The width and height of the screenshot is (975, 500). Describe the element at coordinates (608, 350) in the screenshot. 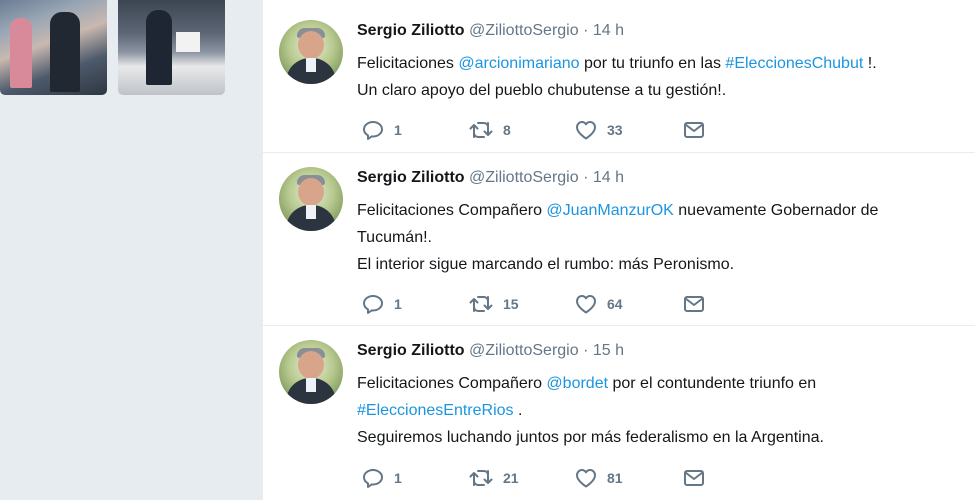

I see `tweet-timestamp: 15 h` at that location.